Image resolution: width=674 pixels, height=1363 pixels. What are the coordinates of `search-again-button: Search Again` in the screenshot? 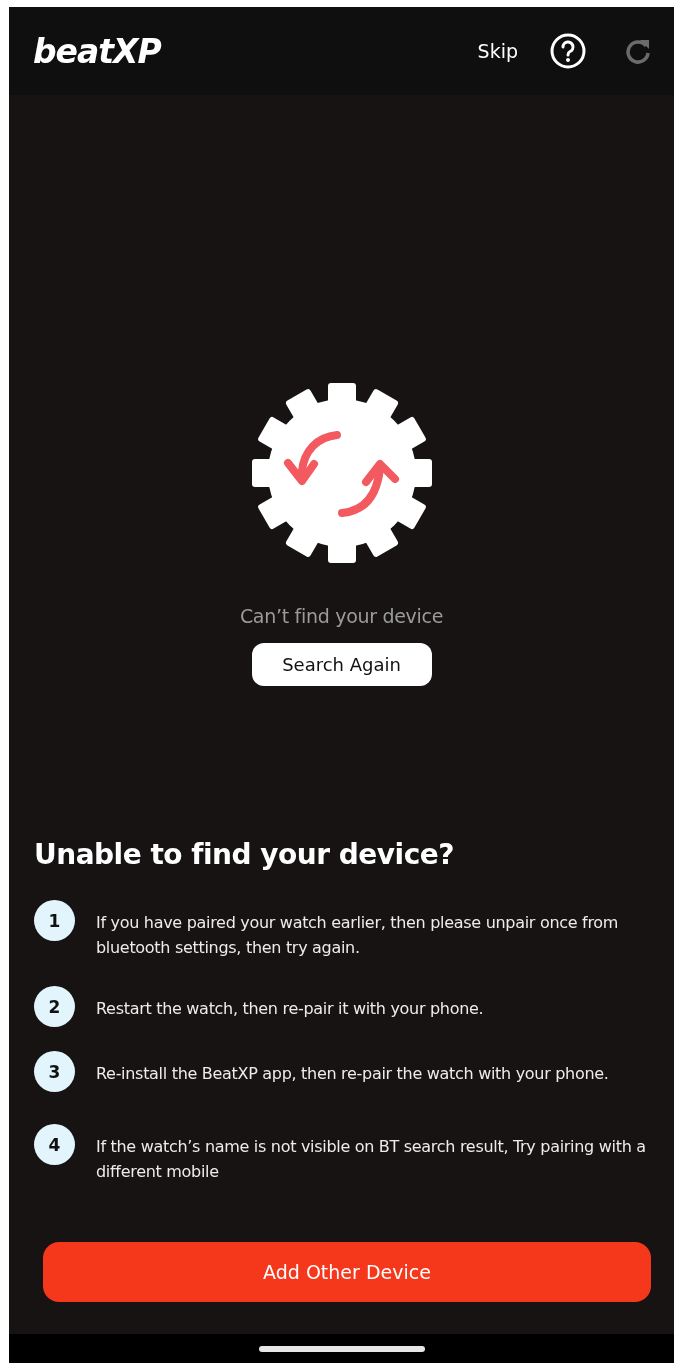 It's located at (341, 664).